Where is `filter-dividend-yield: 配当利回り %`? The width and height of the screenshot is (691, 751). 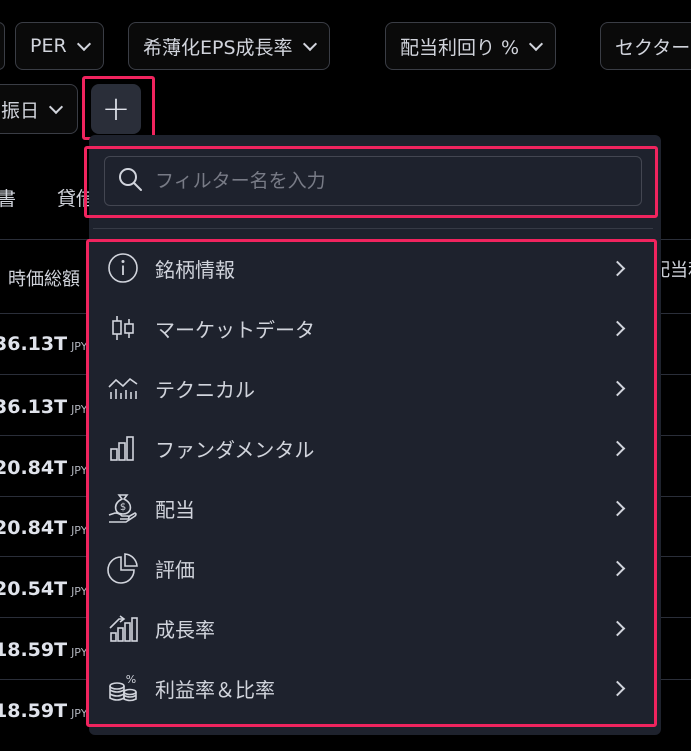
filter-dividend-yield: 配当利回り % is located at coordinates (471, 46).